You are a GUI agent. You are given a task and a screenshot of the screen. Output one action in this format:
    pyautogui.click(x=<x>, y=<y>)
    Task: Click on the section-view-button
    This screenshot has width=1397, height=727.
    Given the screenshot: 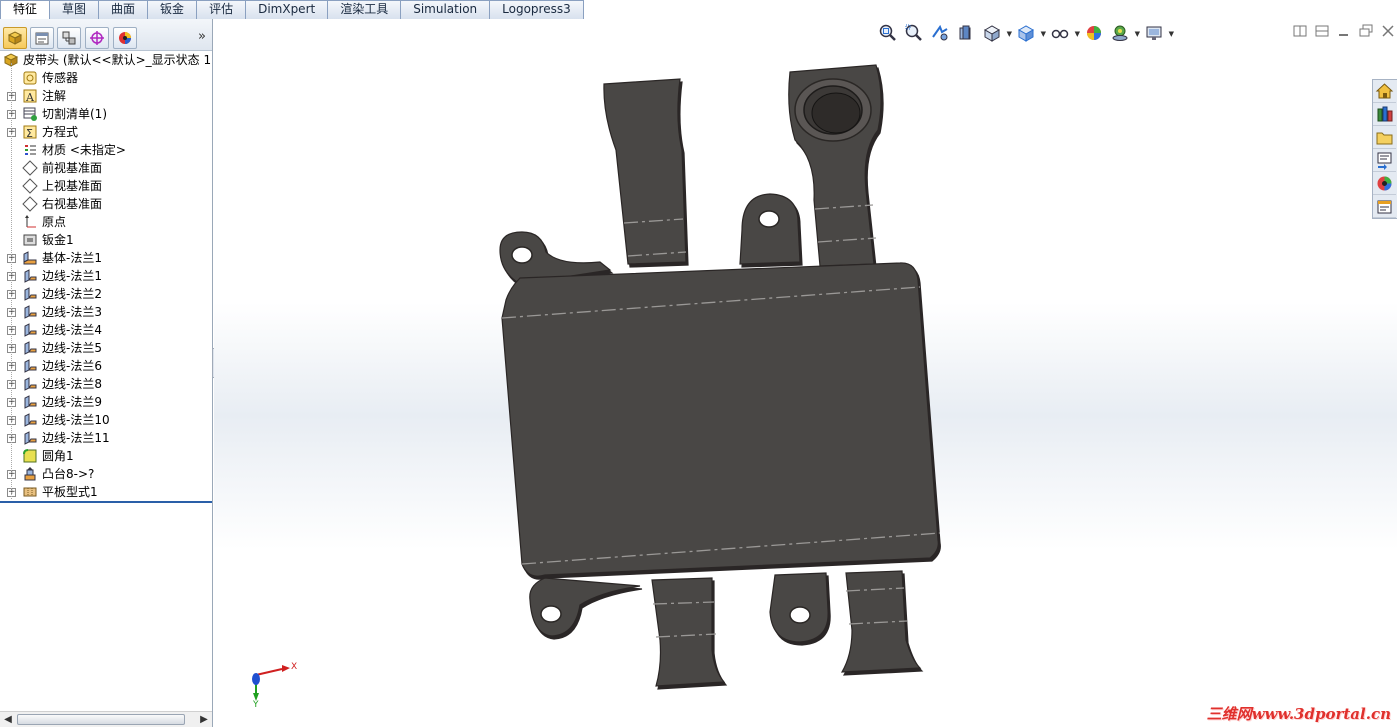 What is the action you would take?
    pyautogui.click(x=967, y=33)
    